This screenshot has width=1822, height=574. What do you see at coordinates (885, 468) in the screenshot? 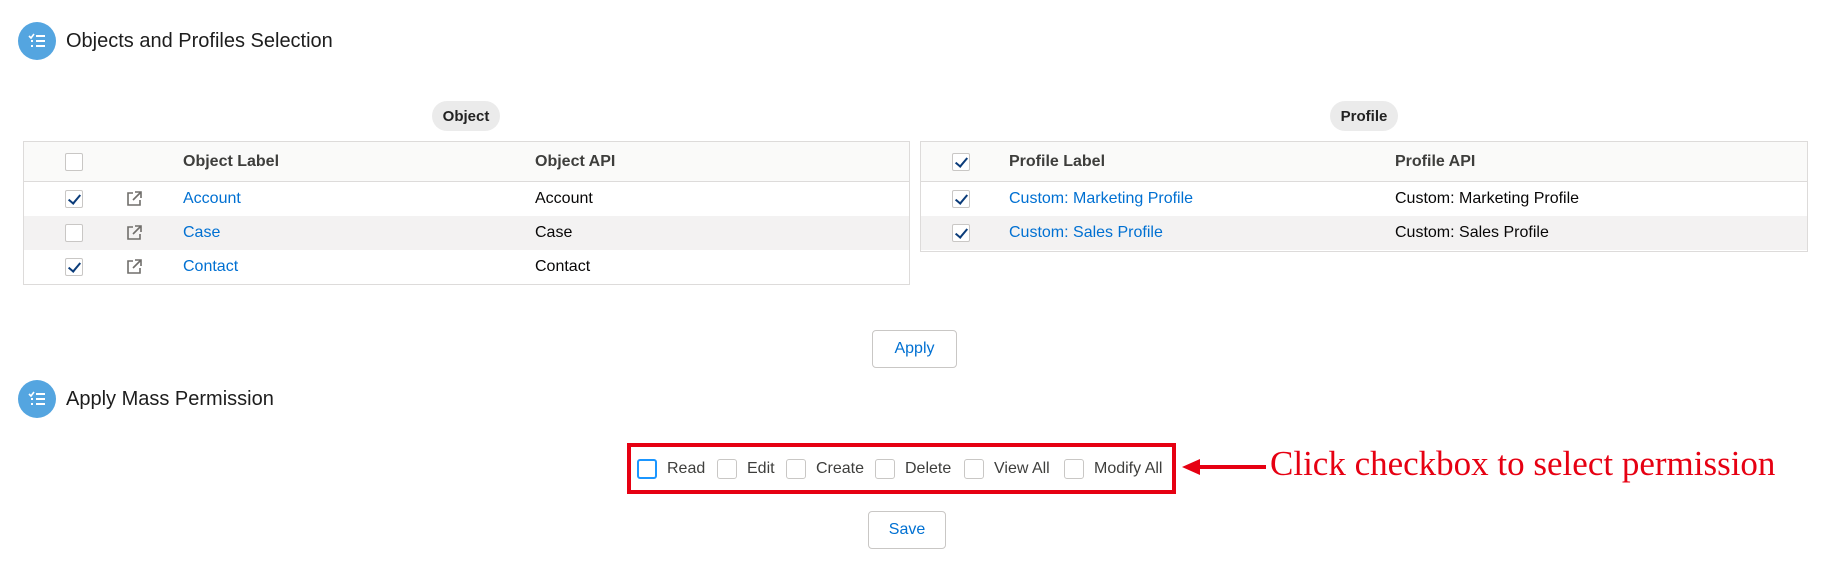
I see `delete-checkbox` at bounding box center [885, 468].